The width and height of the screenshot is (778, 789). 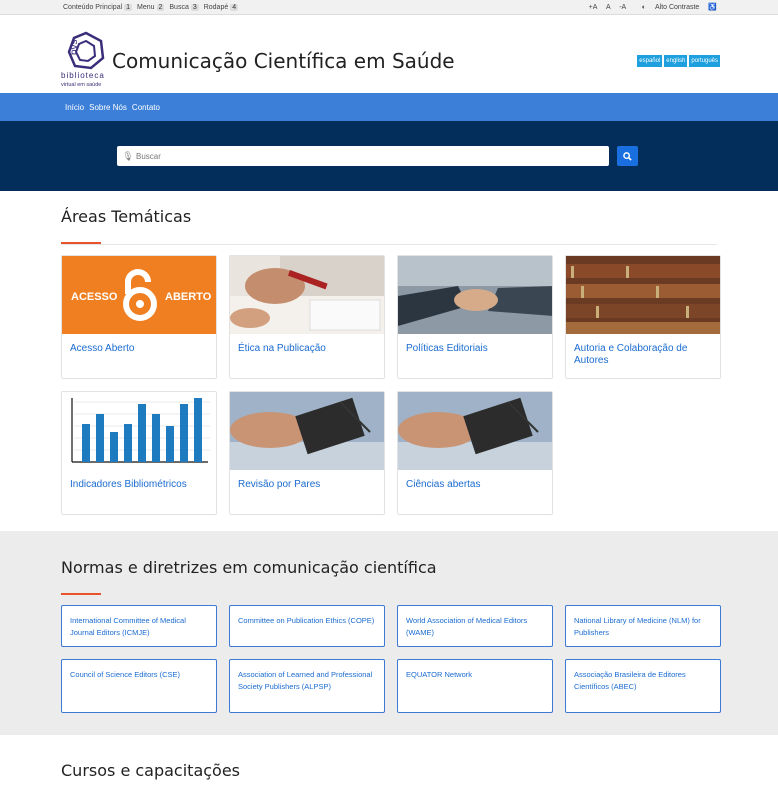 What do you see at coordinates (307, 431) in the screenshot?
I see `tablet-photo` at bounding box center [307, 431].